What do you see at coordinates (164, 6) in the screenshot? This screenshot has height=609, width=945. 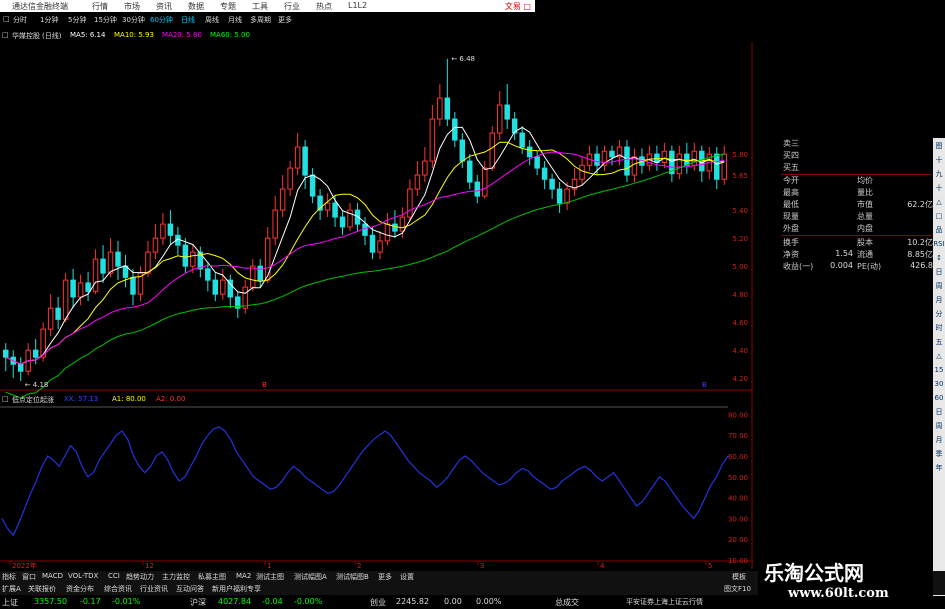 I see `menu-news: 资讯` at bounding box center [164, 6].